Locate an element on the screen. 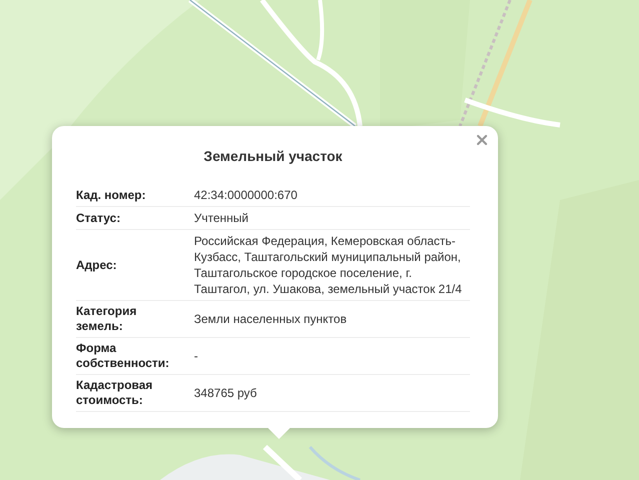 The height and width of the screenshot is (480, 639). field-label: Адрес: is located at coordinates (97, 265).